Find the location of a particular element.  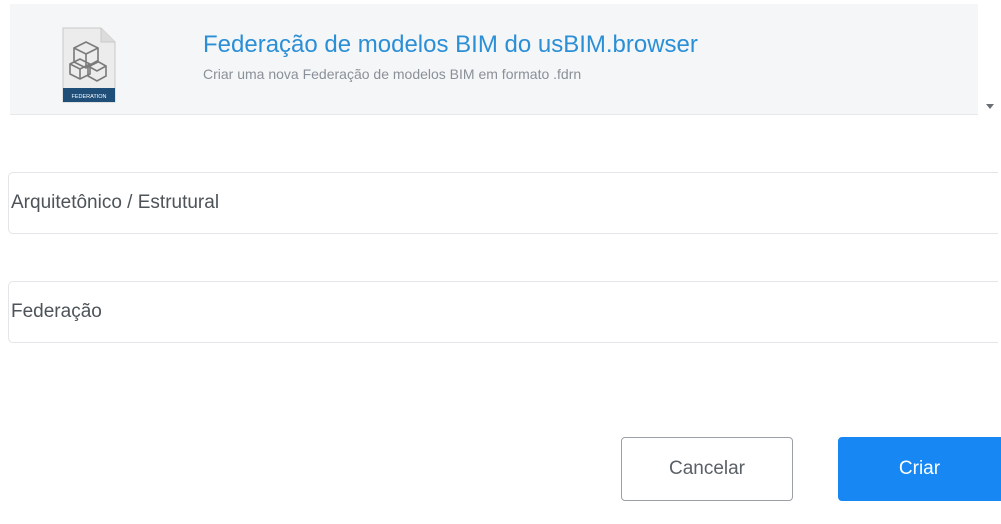

category-input is located at coordinates (503, 203).